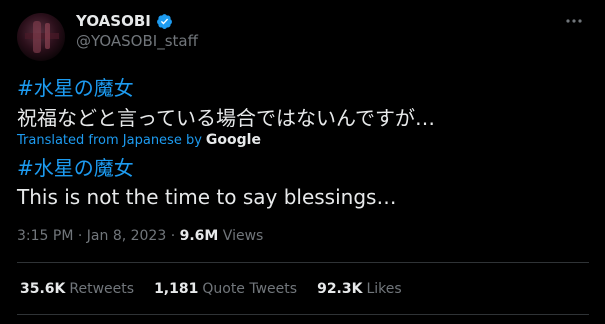  Describe the element at coordinates (113, 21) in the screenshot. I see `author-name: YOASOBI` at that location.